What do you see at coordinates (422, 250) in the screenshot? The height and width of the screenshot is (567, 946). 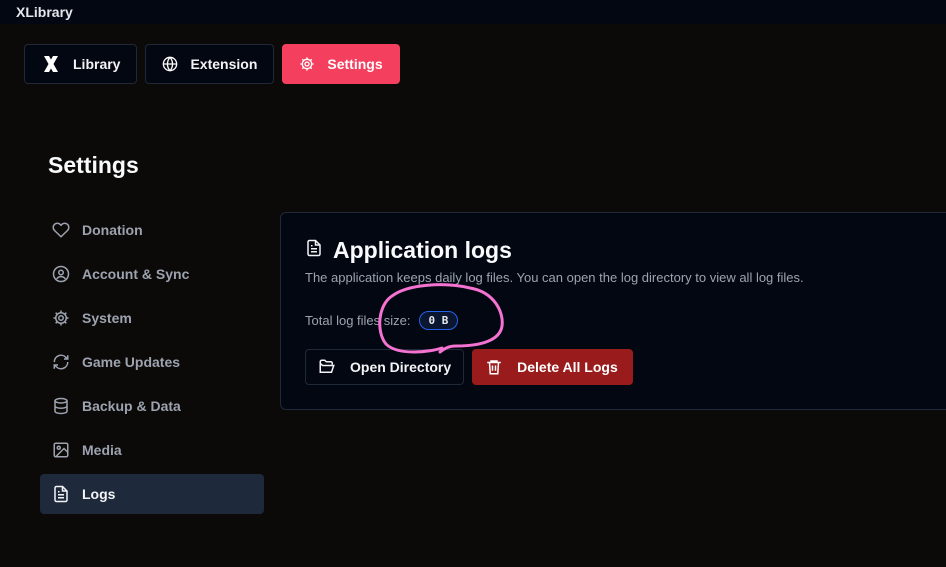 I see `panel-title: Application logs` at bounding box center [422, 250].